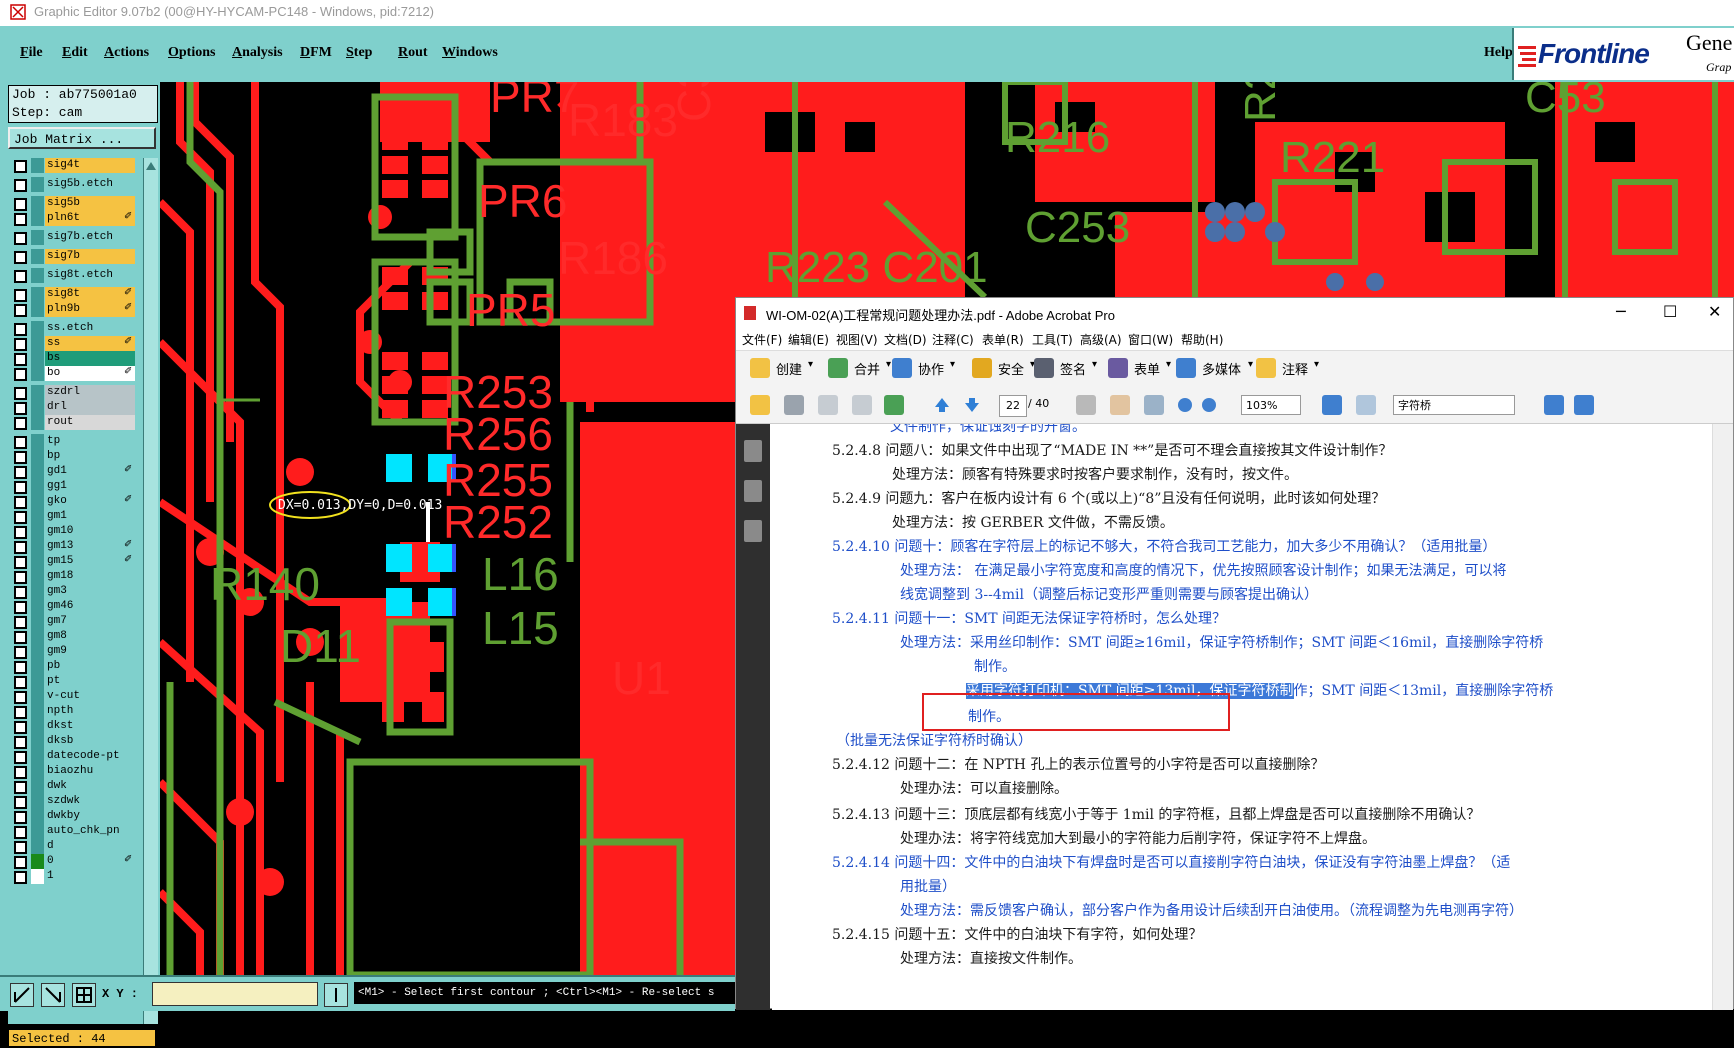 This screenshot has width=1734, height=1048. What do you see at coordinates (53, 995) in the screenshot?
I see `measure-mode-icon` at bounding box center [53, 995].